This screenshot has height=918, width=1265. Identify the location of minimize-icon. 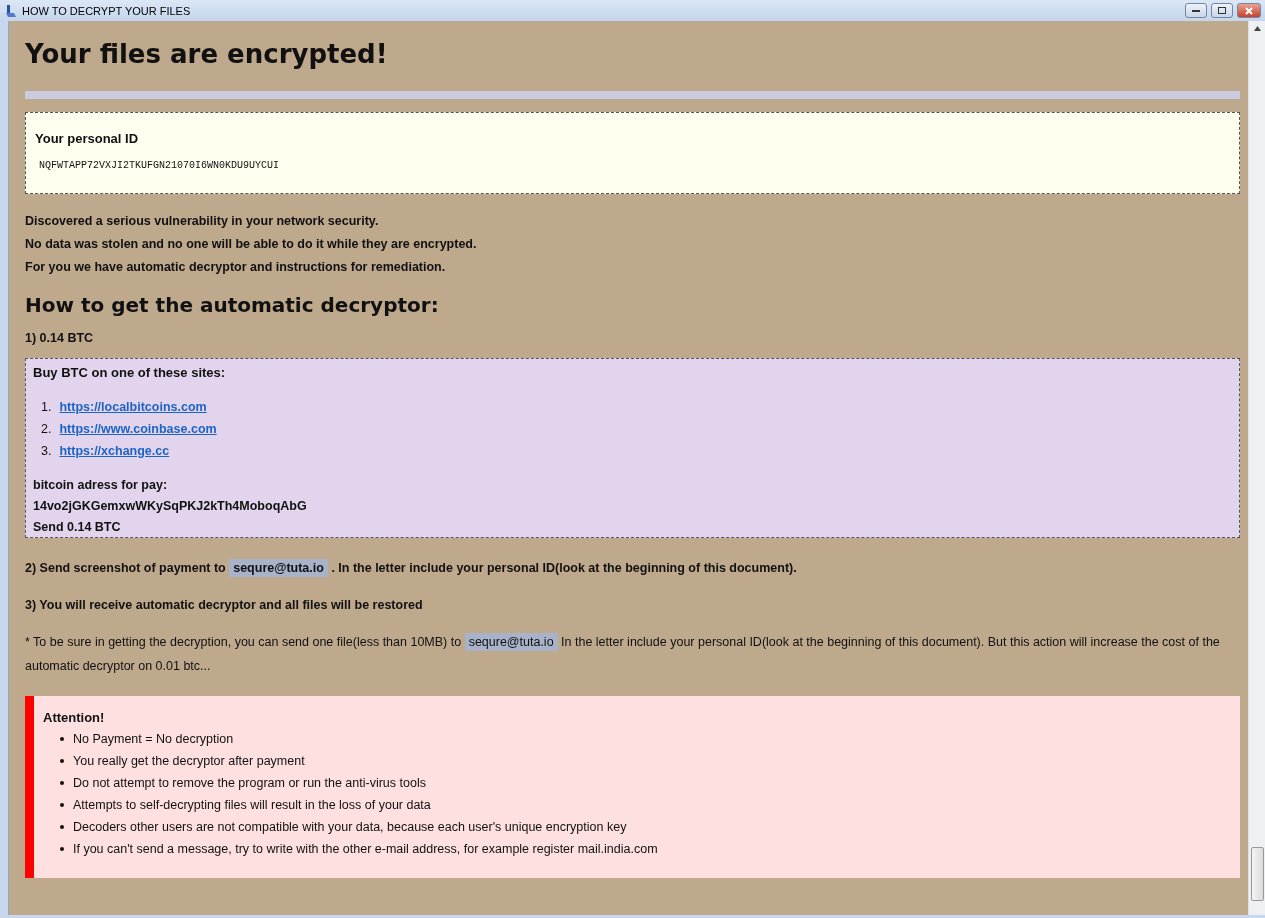
(1196, 10).